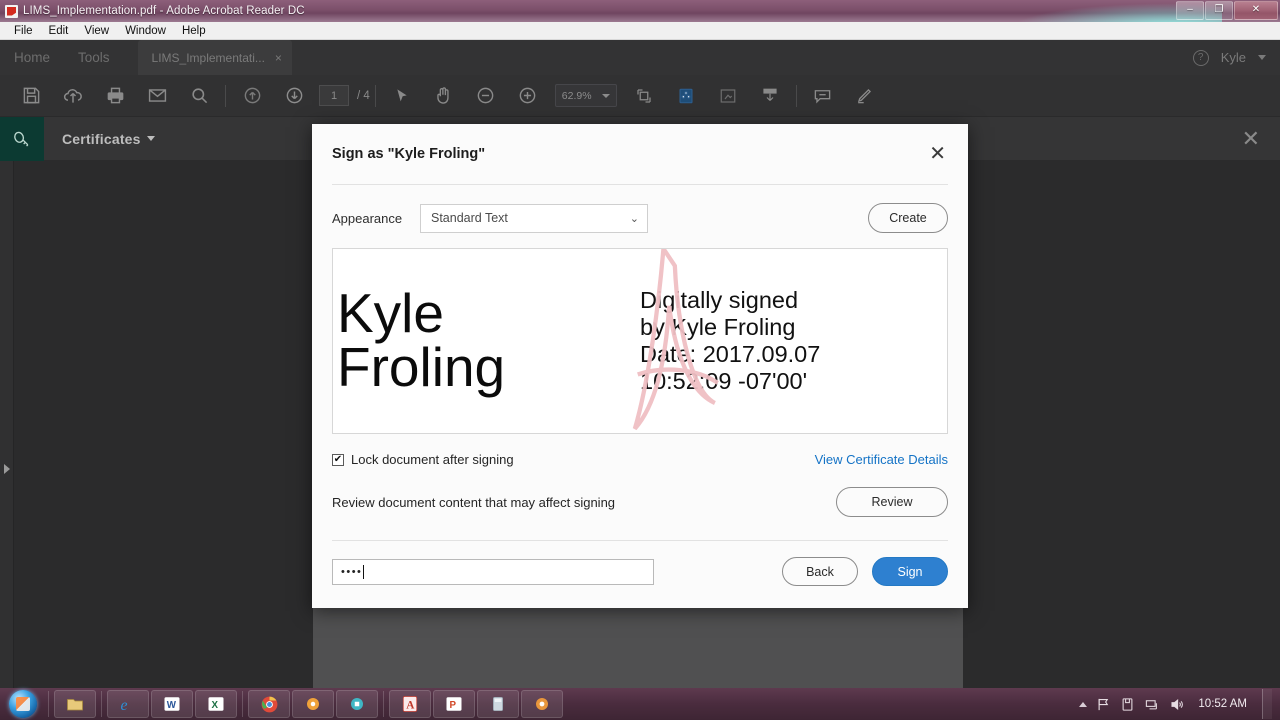 This screenshot has height=720, width=1280. I want to click on fit-width-icon, so click(728, 96).